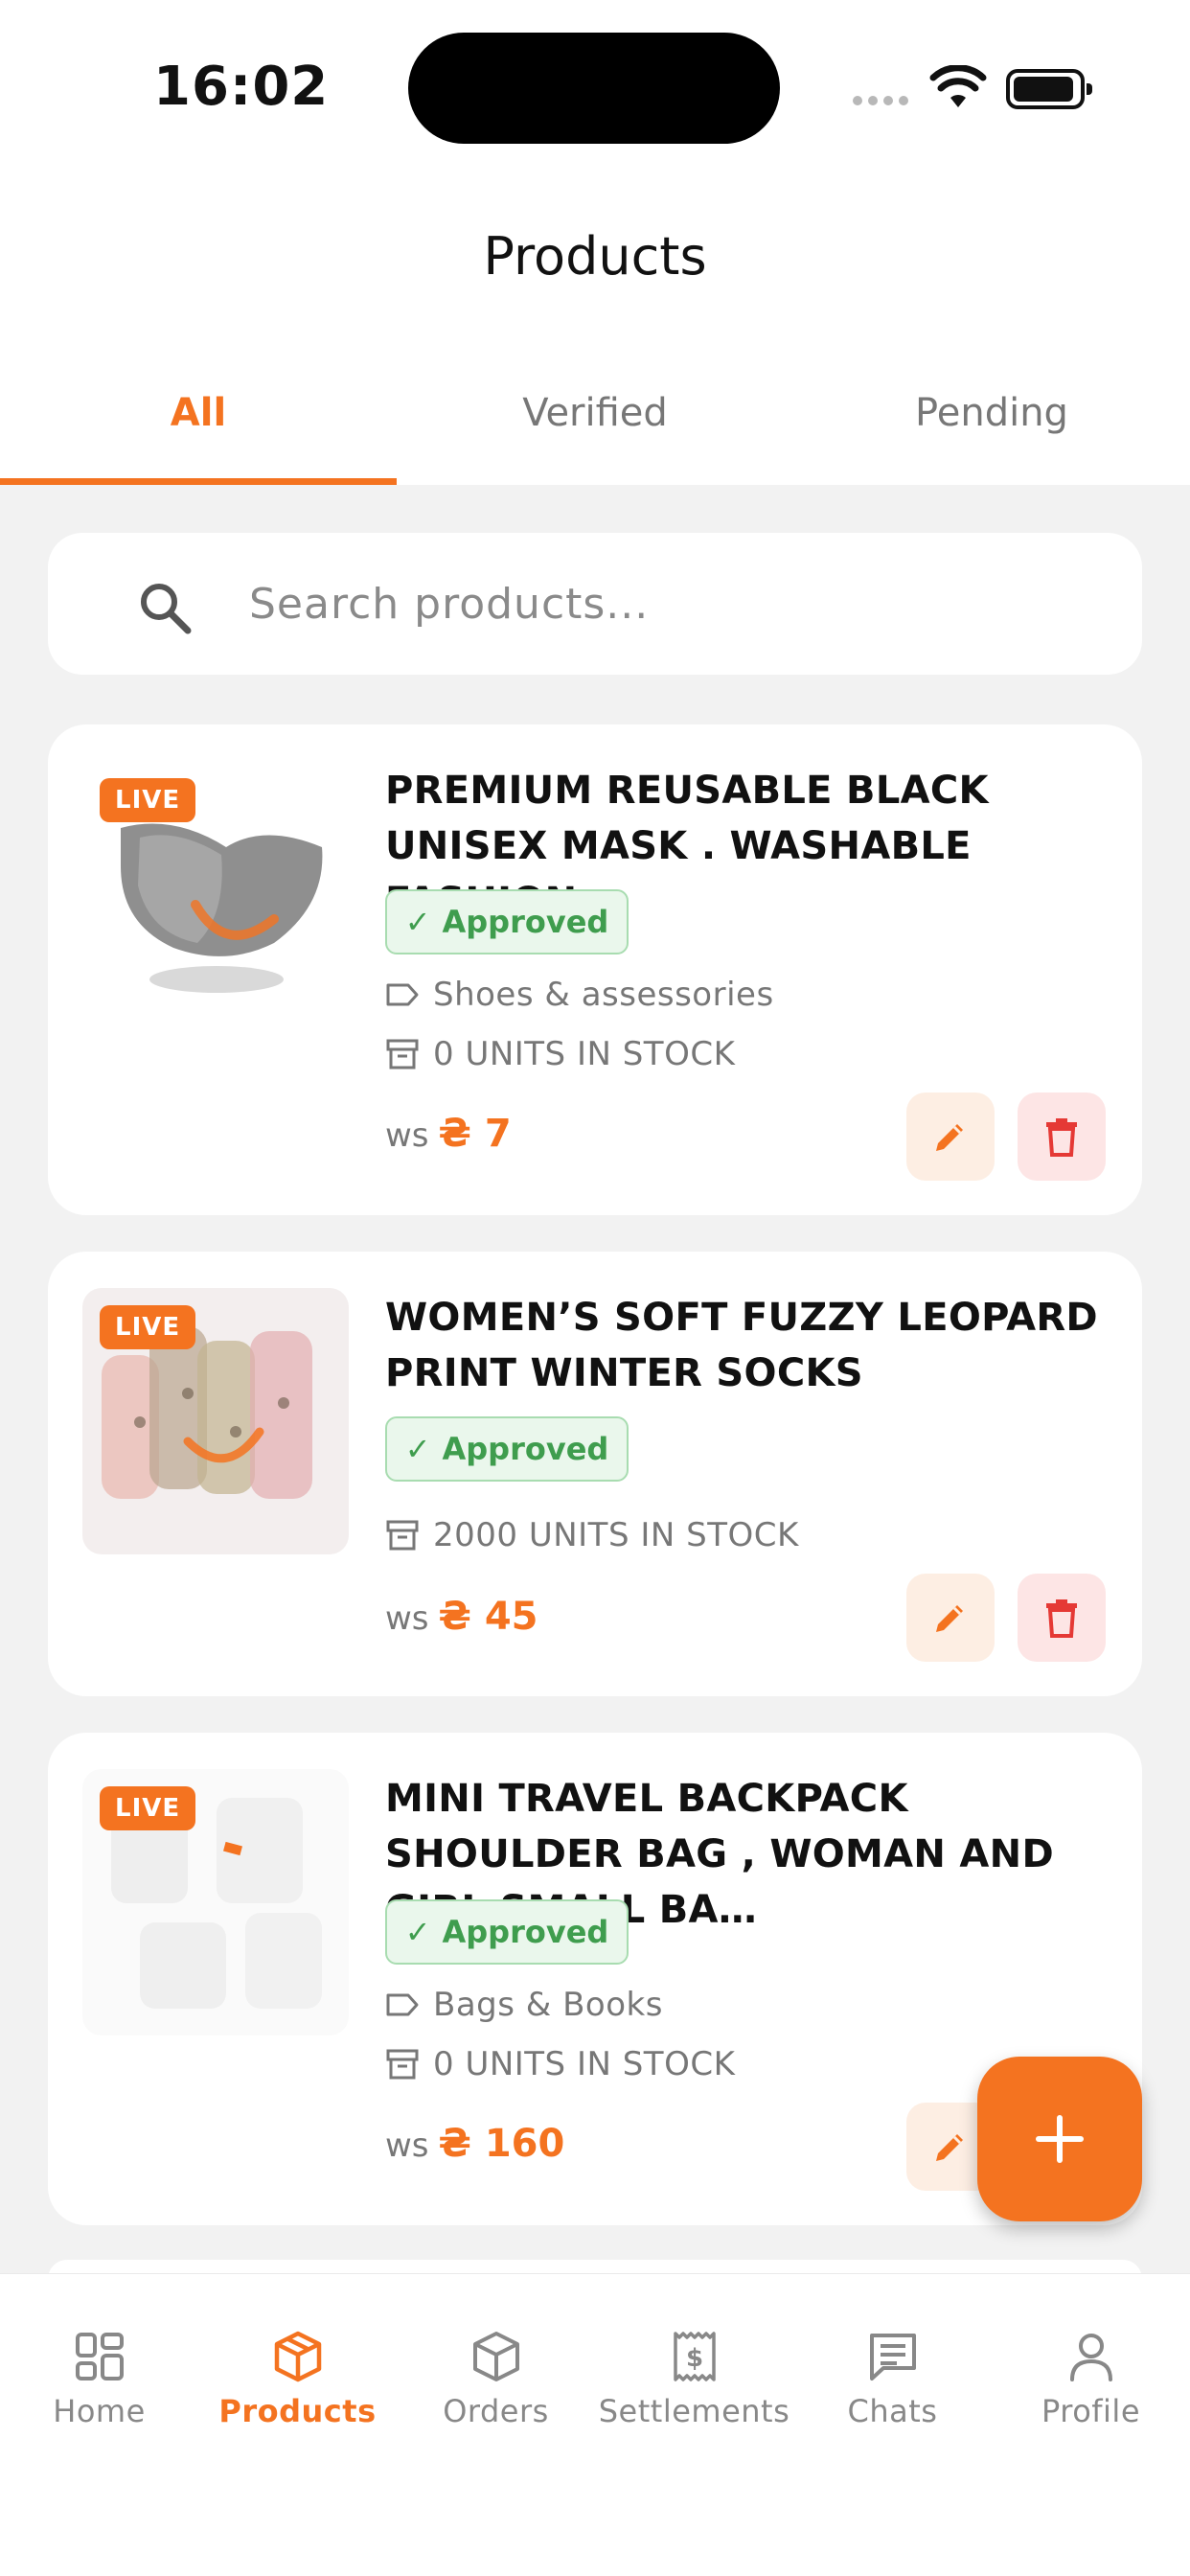 The width and height of the screenshot is (1190, 2576). What do you see at coordinates (548, 2005) in the screenshot?
I see `category-label: Bags & Books` at bounding box center [548, 2005].